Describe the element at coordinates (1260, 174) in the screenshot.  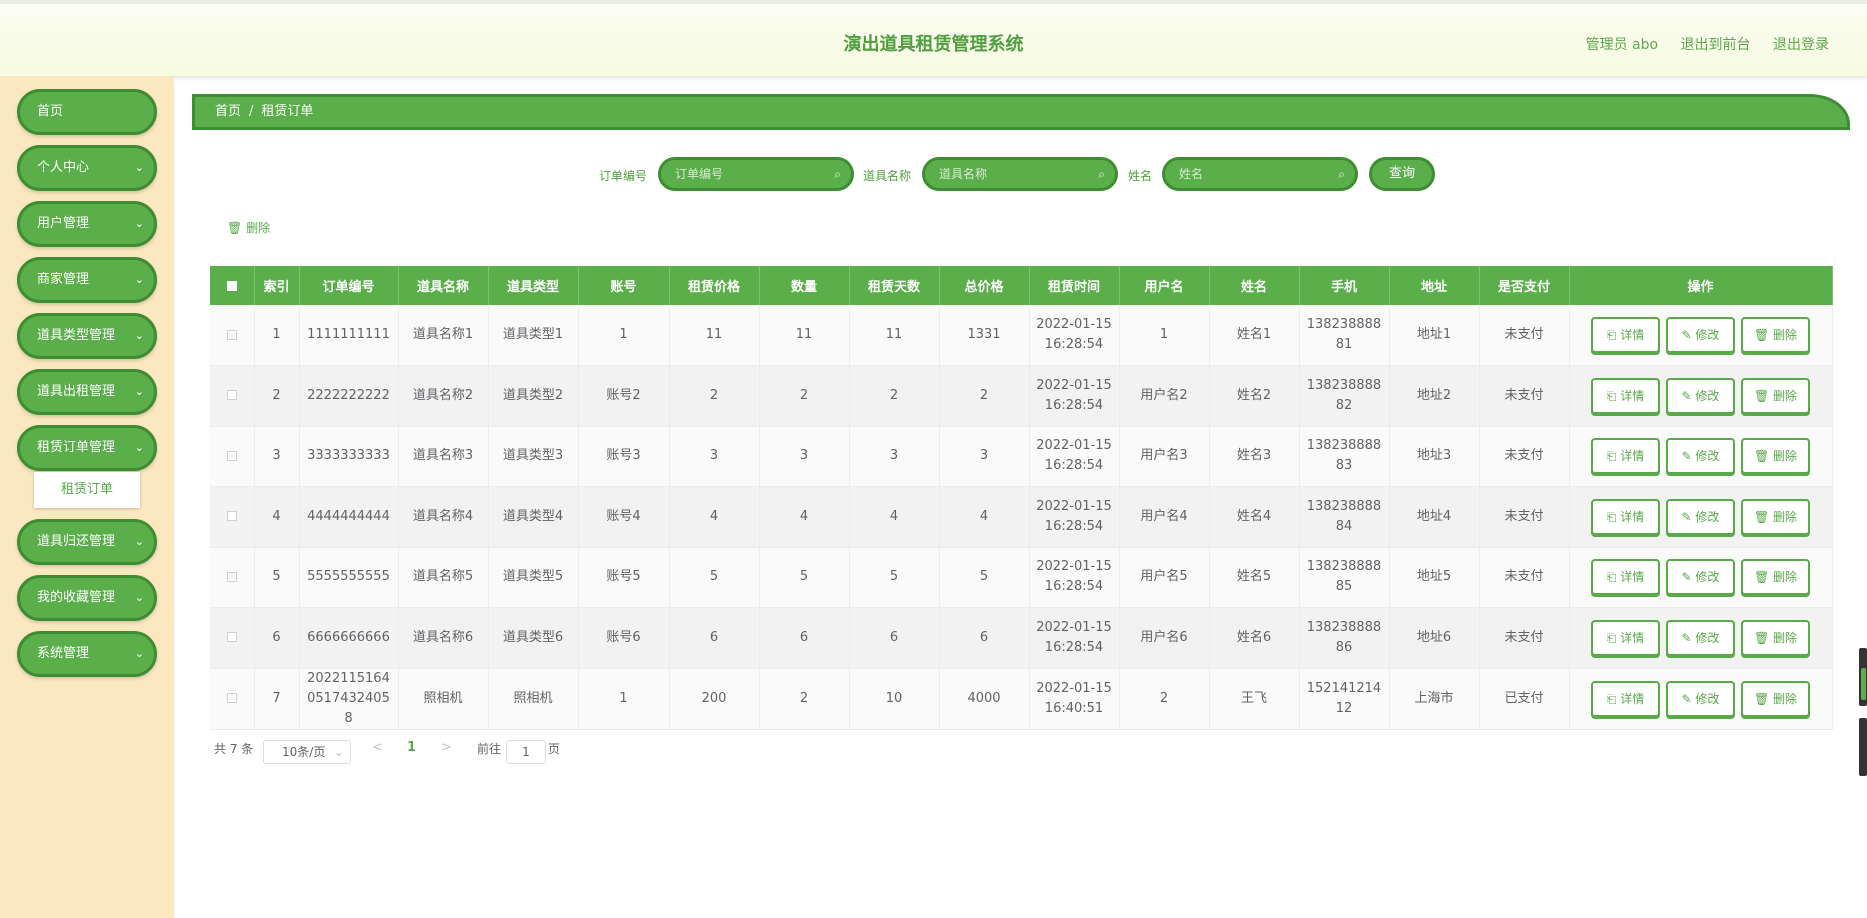
I see `name-input: 姓名 ⌕` at that location.